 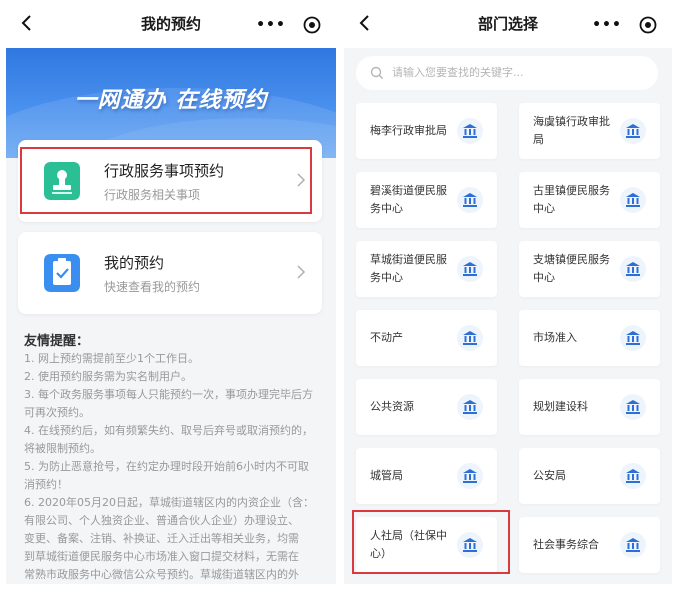 I want to click on tip-line: 4. 在线预约后，如有频繁失约、取号后弃号或取消预约的，, so click(x=168, y=430).